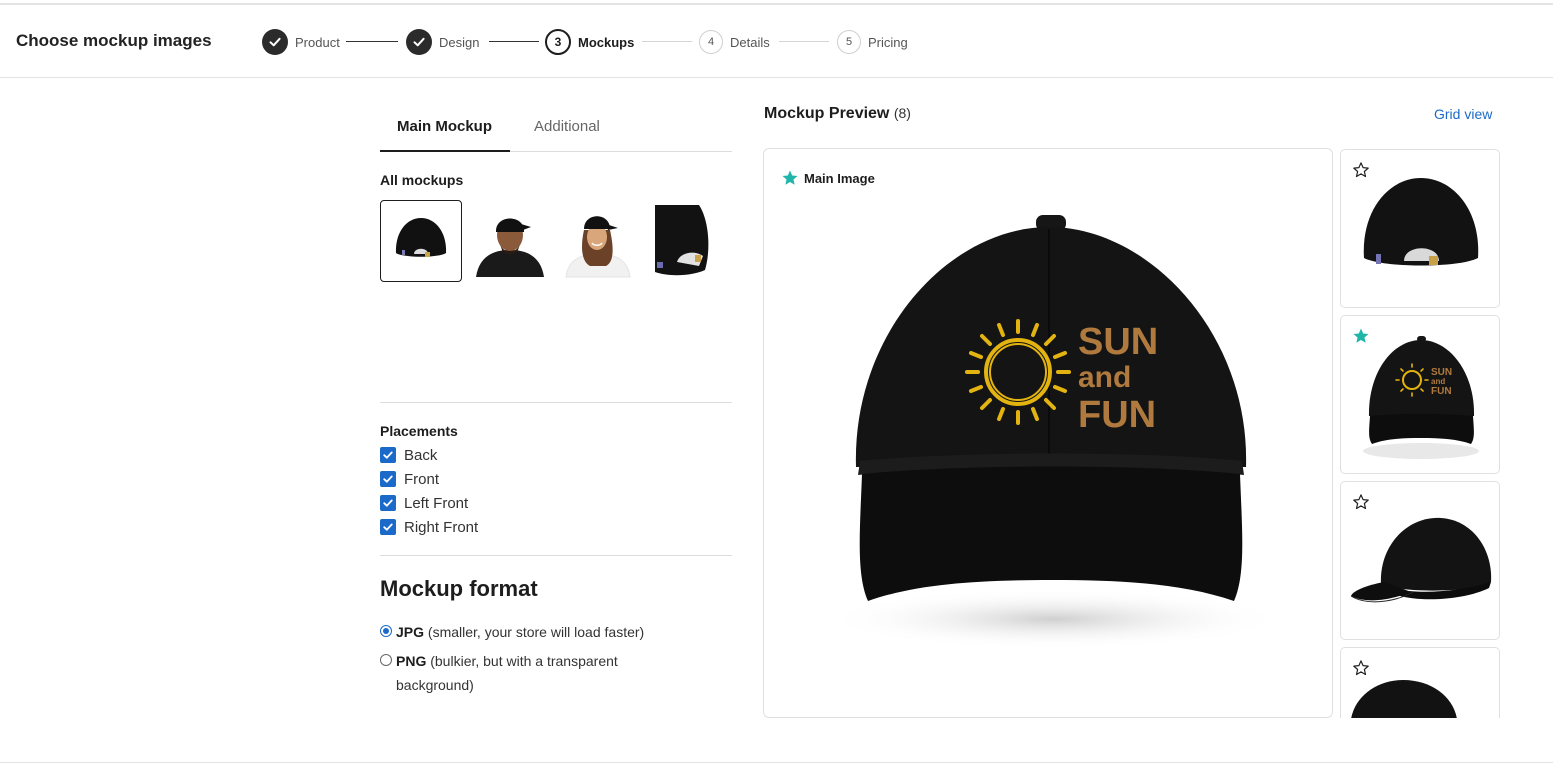  Describe the element at coordinates (1420, 228) in the screenshot. I see `mockup-card-back` at that location.